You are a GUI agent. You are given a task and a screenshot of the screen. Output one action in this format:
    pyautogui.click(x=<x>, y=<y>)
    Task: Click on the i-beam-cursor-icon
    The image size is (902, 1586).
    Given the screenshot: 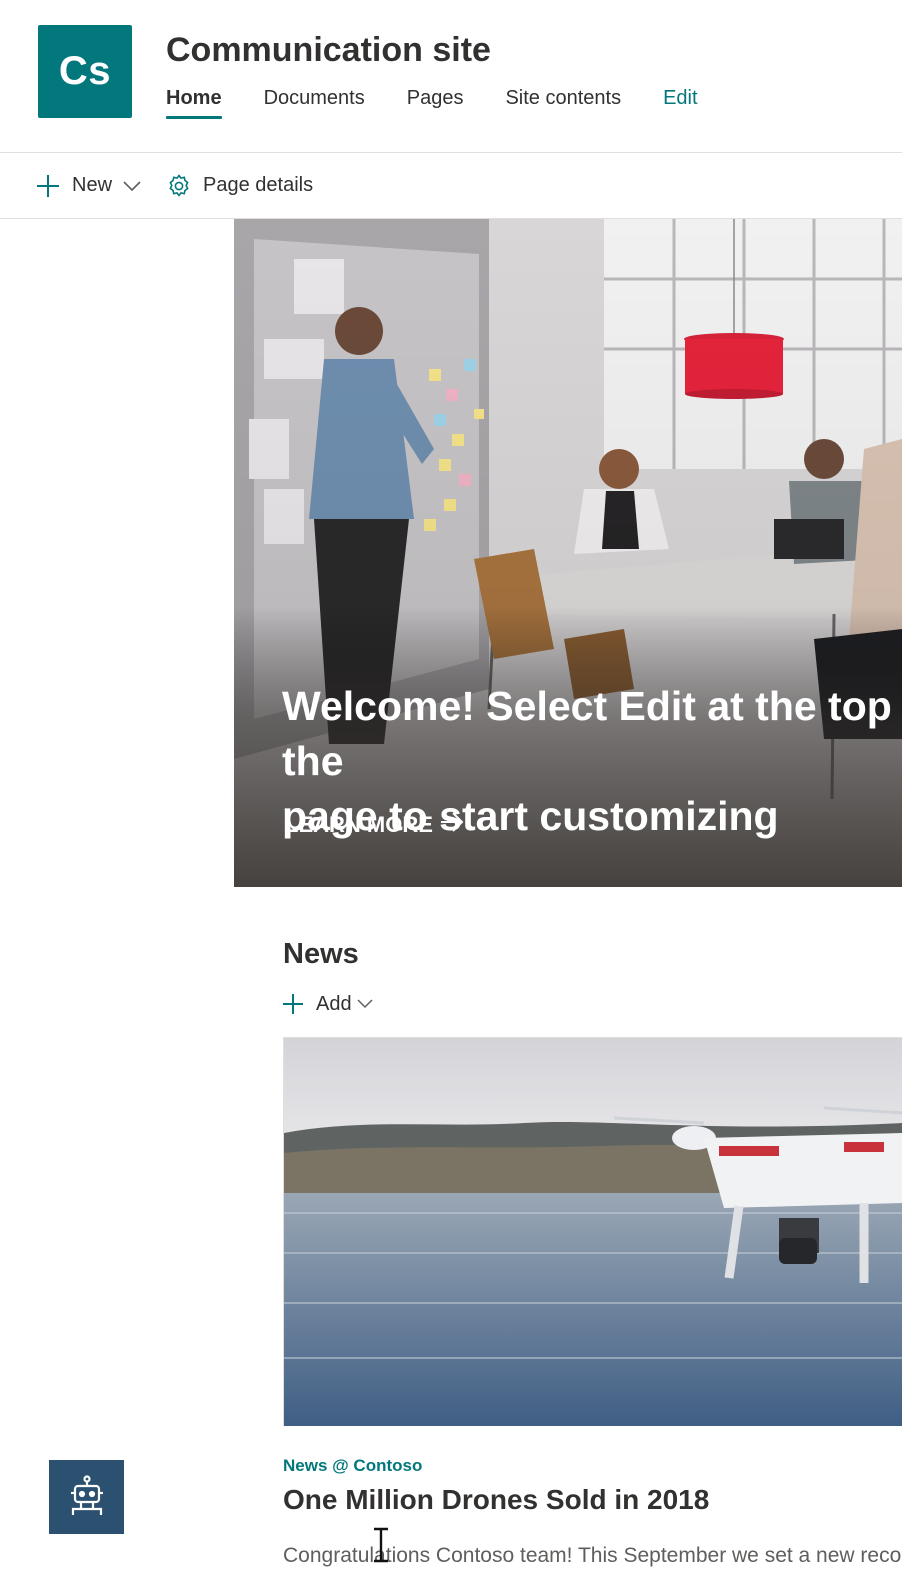 What is the action you would take?
    pyautogui.click(x=381, y=1545)
    